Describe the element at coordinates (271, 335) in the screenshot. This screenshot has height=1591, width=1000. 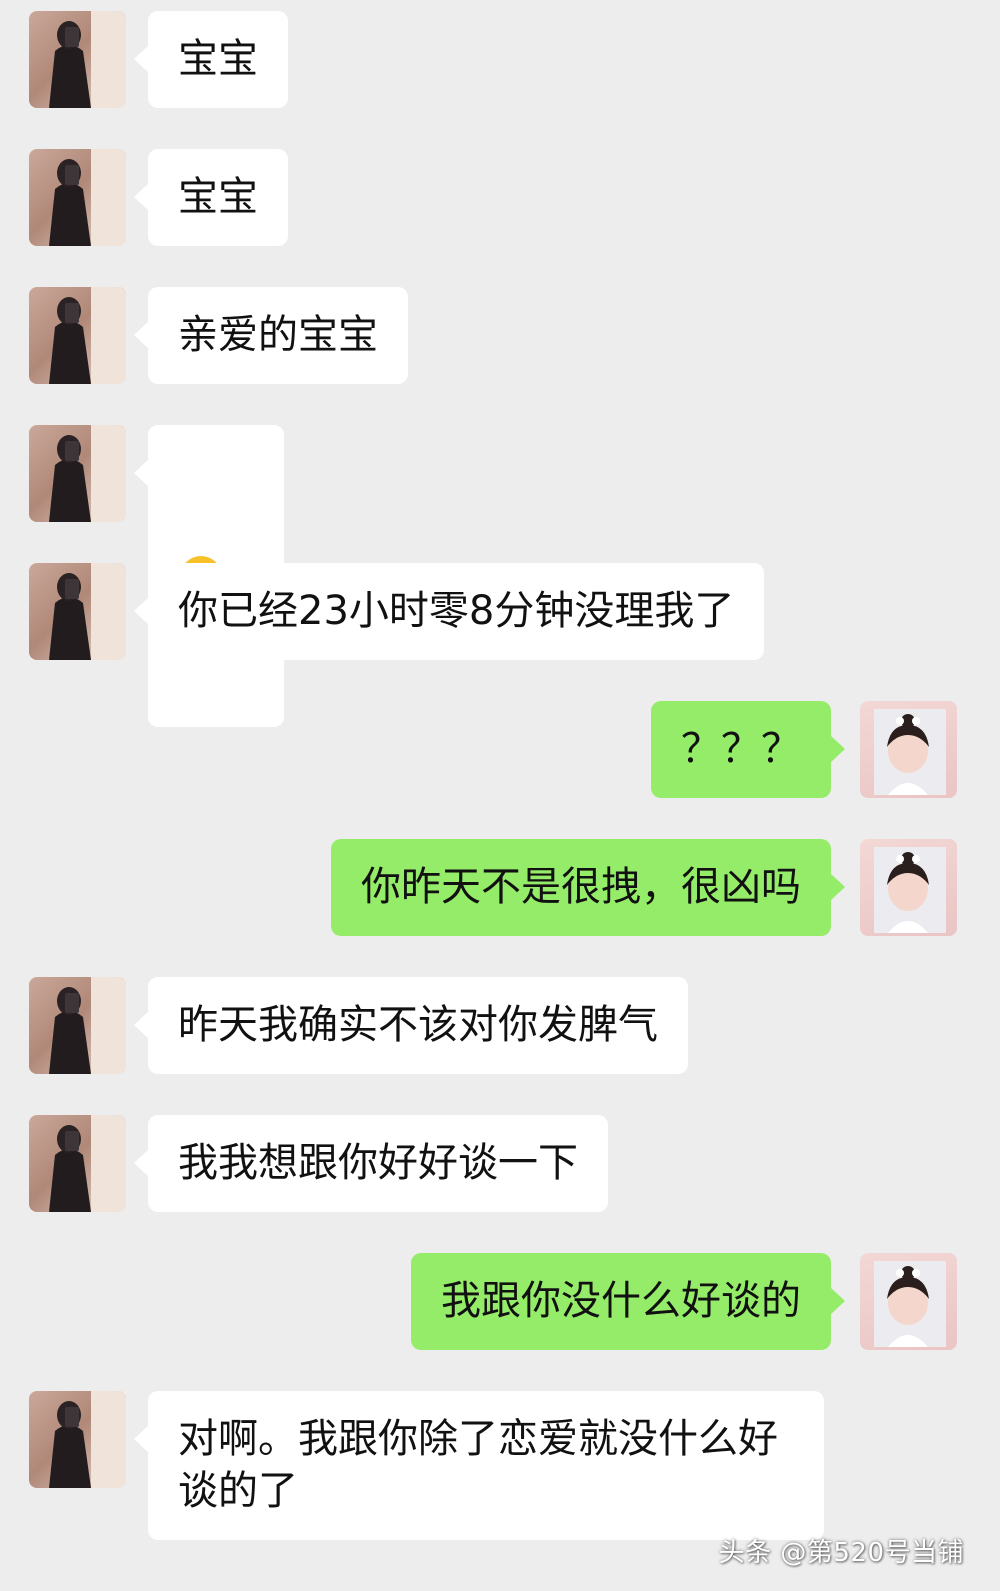
I see `message-bubble: 亲爱的宝宝` at that location.